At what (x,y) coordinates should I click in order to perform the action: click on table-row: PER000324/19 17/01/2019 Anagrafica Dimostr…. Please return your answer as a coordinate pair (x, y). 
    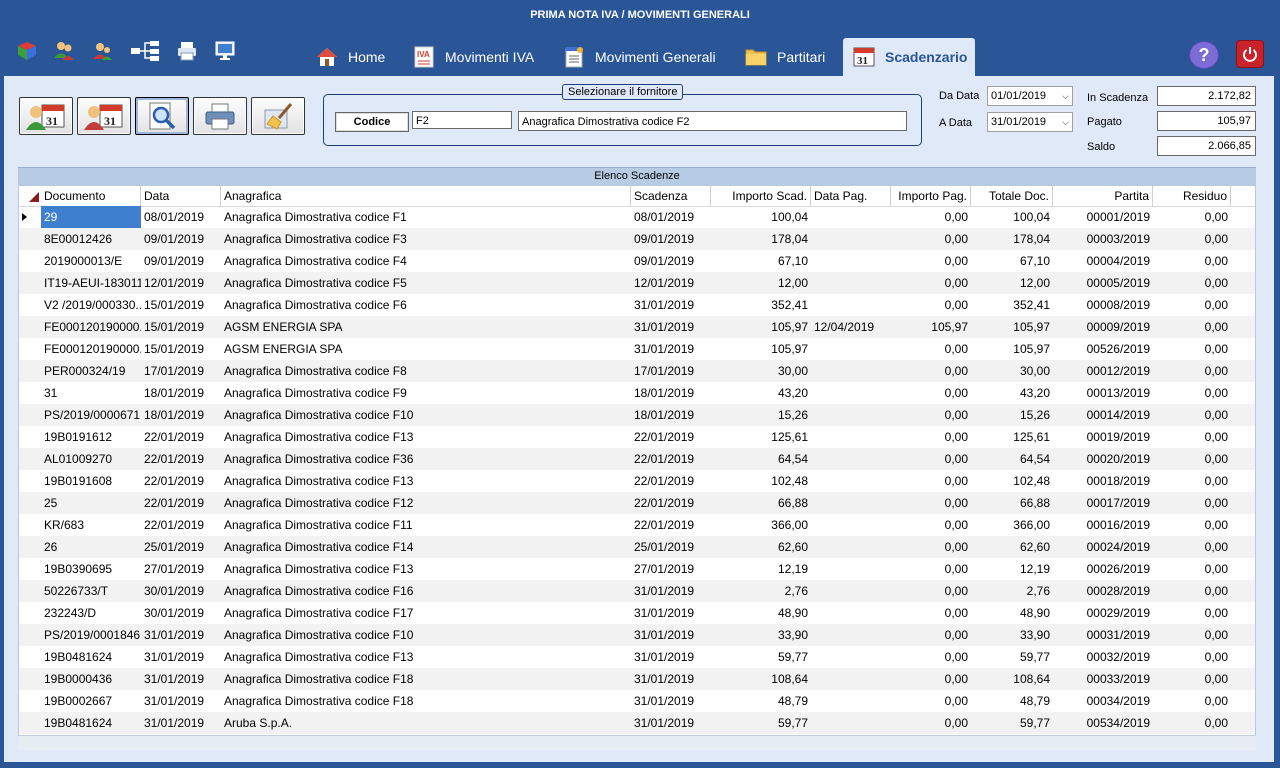
    Looking at the image, I should click on (637, 371).